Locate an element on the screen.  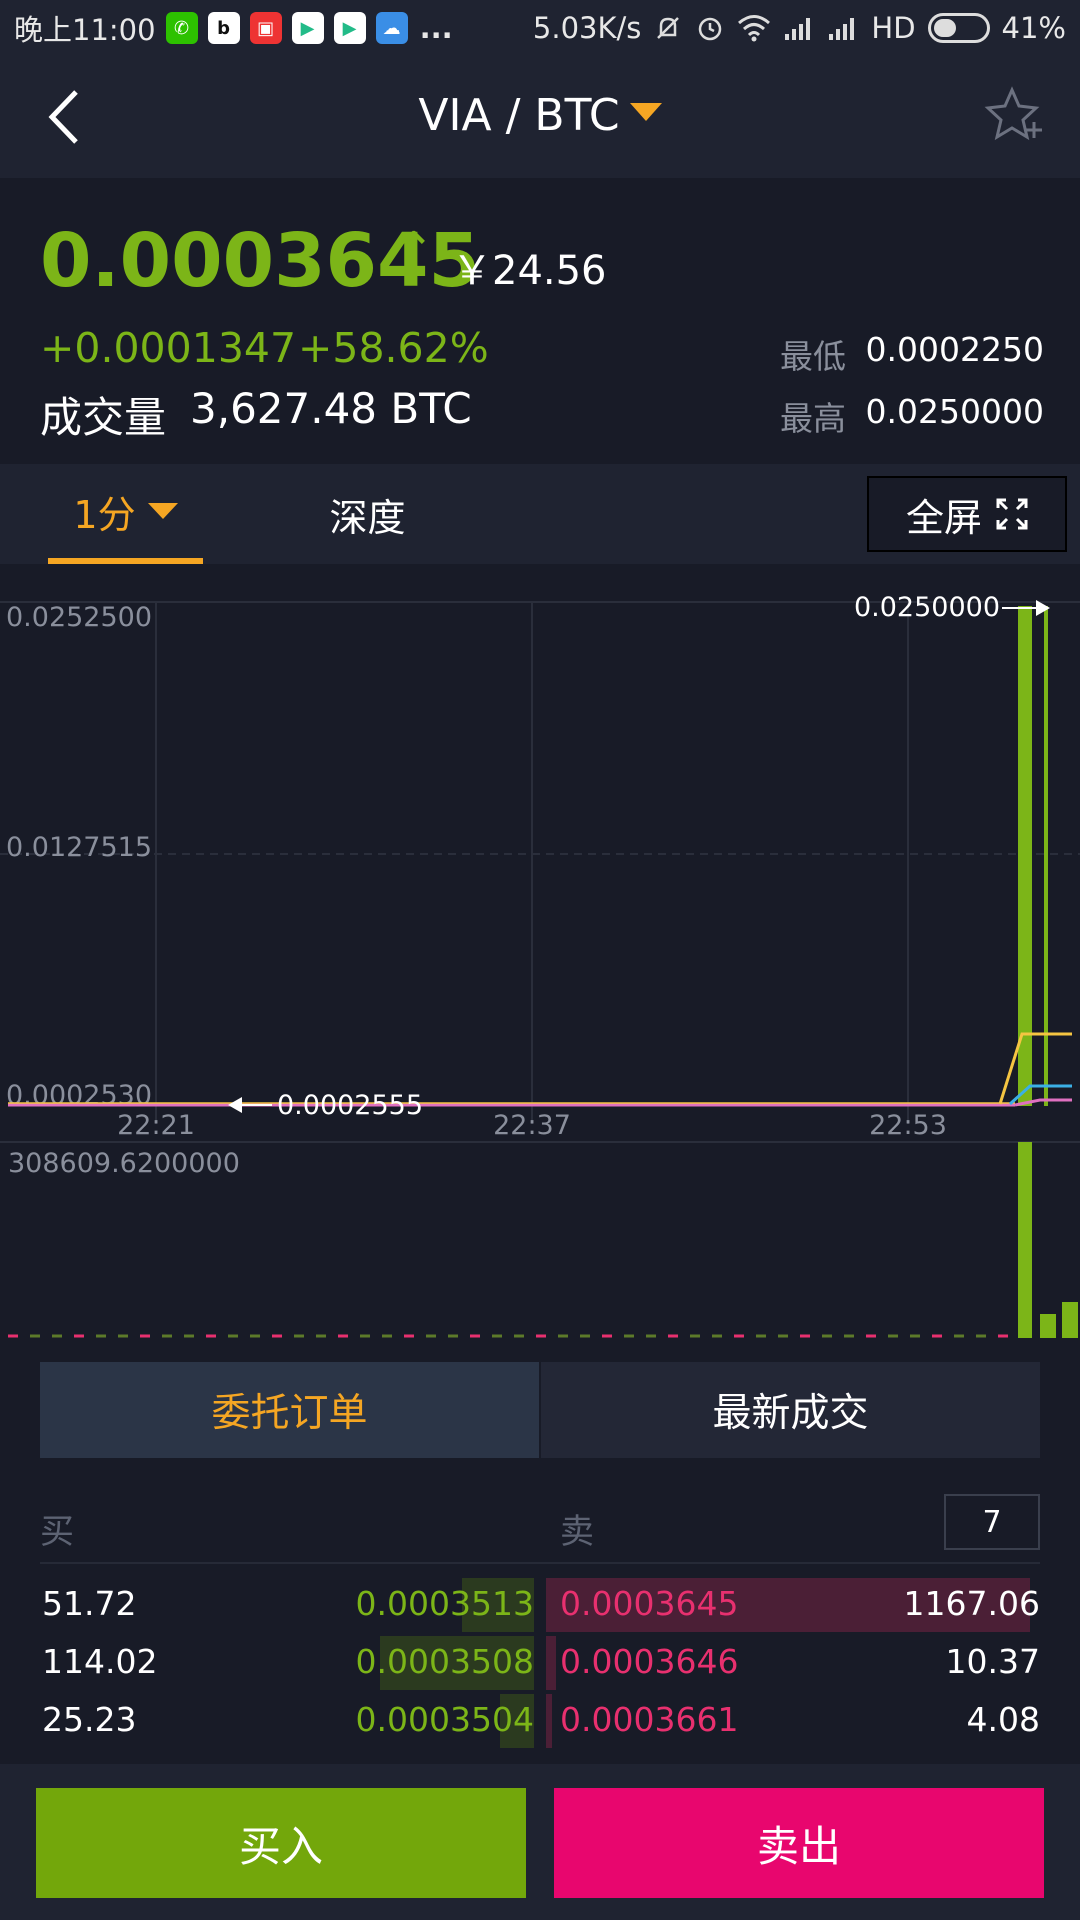
pair-title: VIA / BTC is located at coordinates (519, 115).